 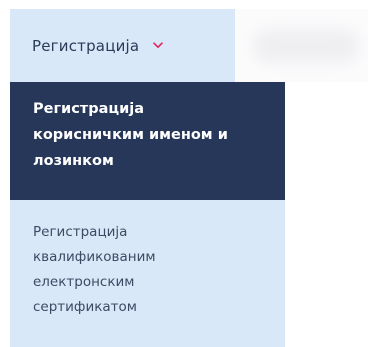 I want to click on registration-nav-tab: Регистрација, so click(x=122, y=45).